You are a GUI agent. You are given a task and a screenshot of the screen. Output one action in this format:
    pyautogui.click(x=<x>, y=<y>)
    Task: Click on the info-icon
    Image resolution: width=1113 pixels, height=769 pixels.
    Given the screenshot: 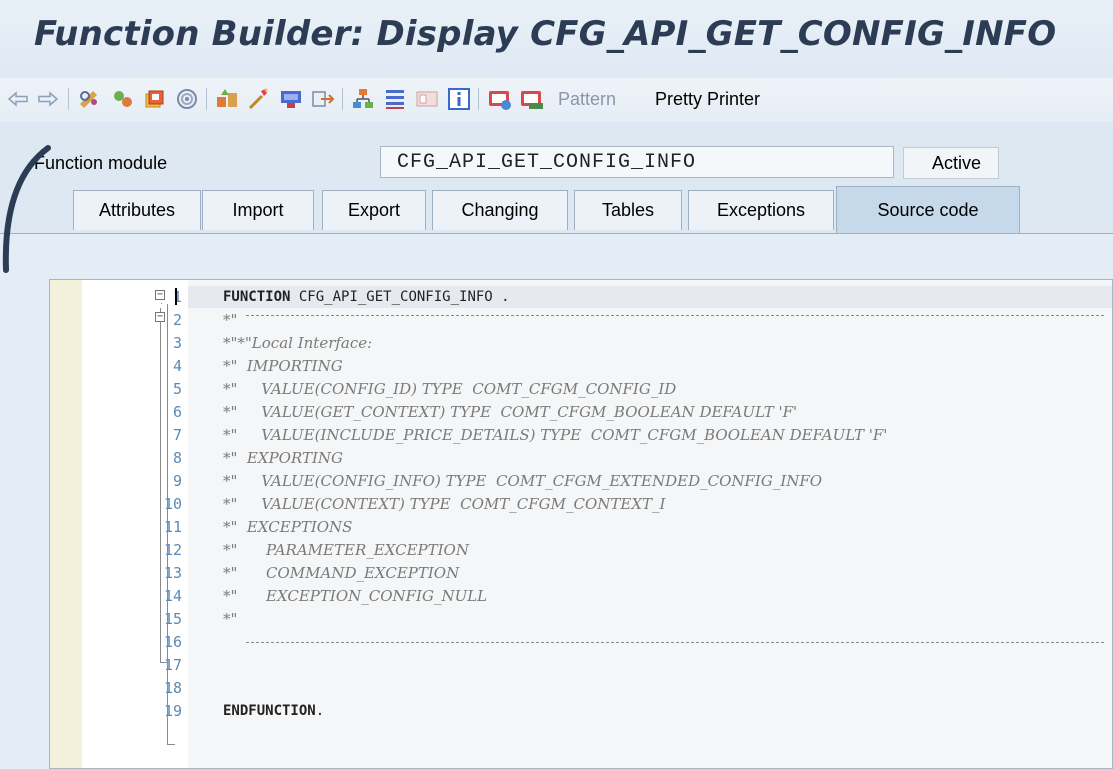 What is the action you would take?
    pyautogui.click(x=459, y=99)
    